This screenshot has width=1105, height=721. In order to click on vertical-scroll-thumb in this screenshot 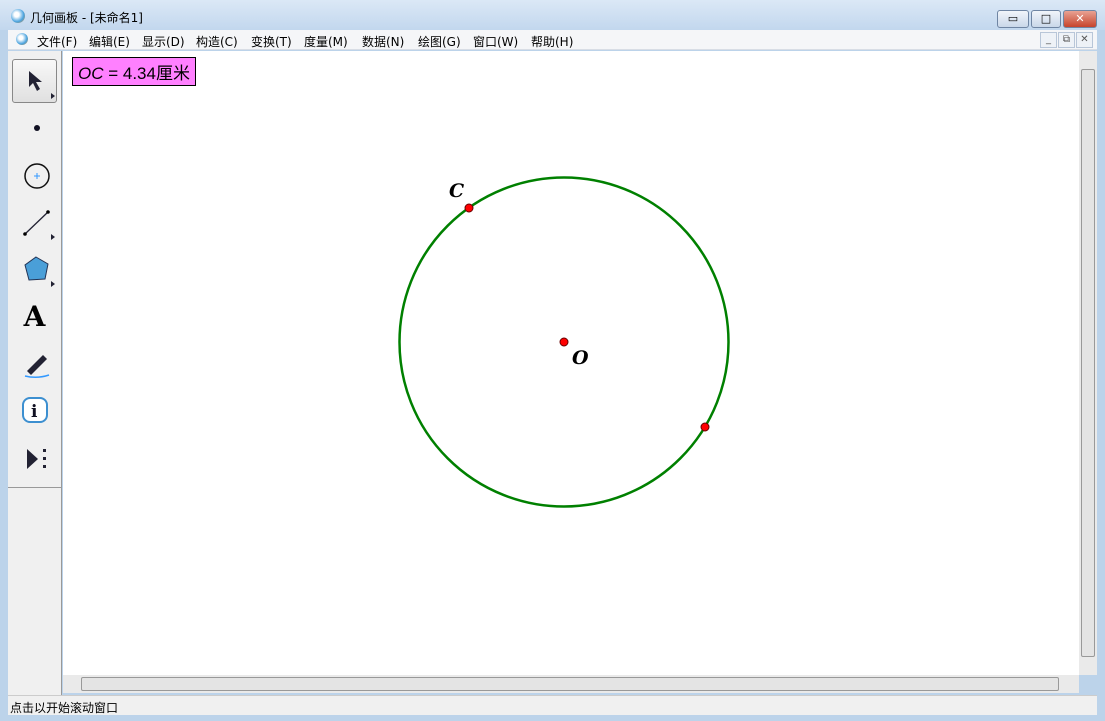, I will do `click(1088, 363)`.